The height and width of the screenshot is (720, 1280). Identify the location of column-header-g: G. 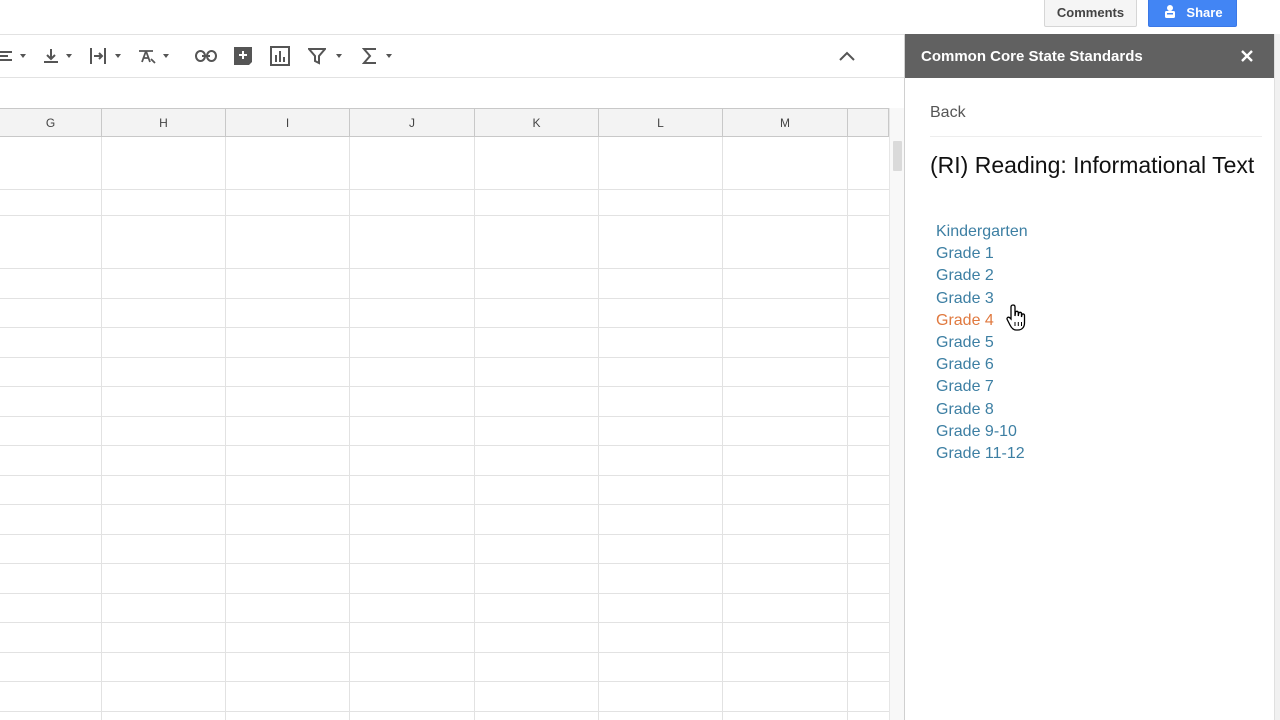
(51, 122).